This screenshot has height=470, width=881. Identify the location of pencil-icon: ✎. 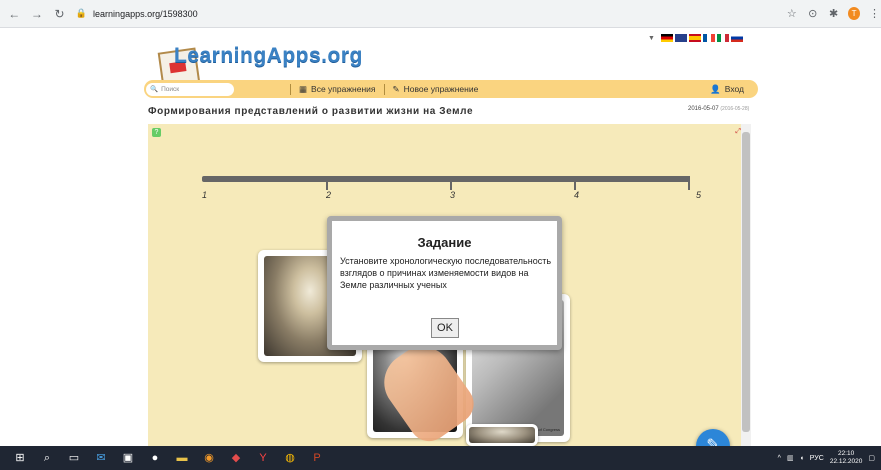
(396, 88).